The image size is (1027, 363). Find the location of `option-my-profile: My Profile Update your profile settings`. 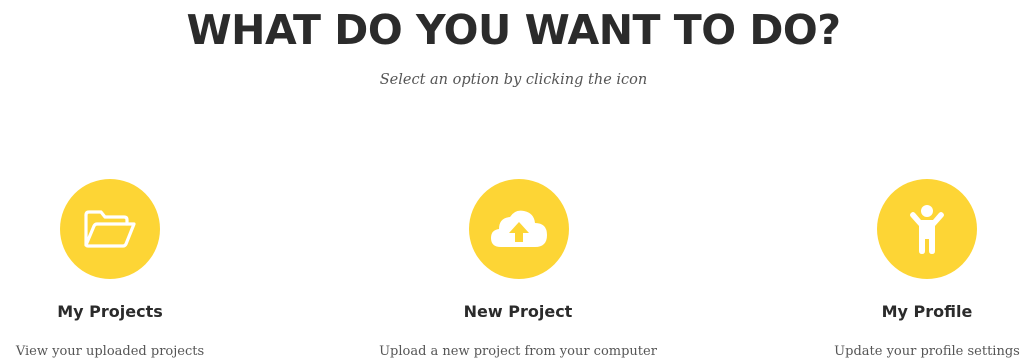

option-my-profile: My Profile Update your profile settings is located at coordinates (927, 269).